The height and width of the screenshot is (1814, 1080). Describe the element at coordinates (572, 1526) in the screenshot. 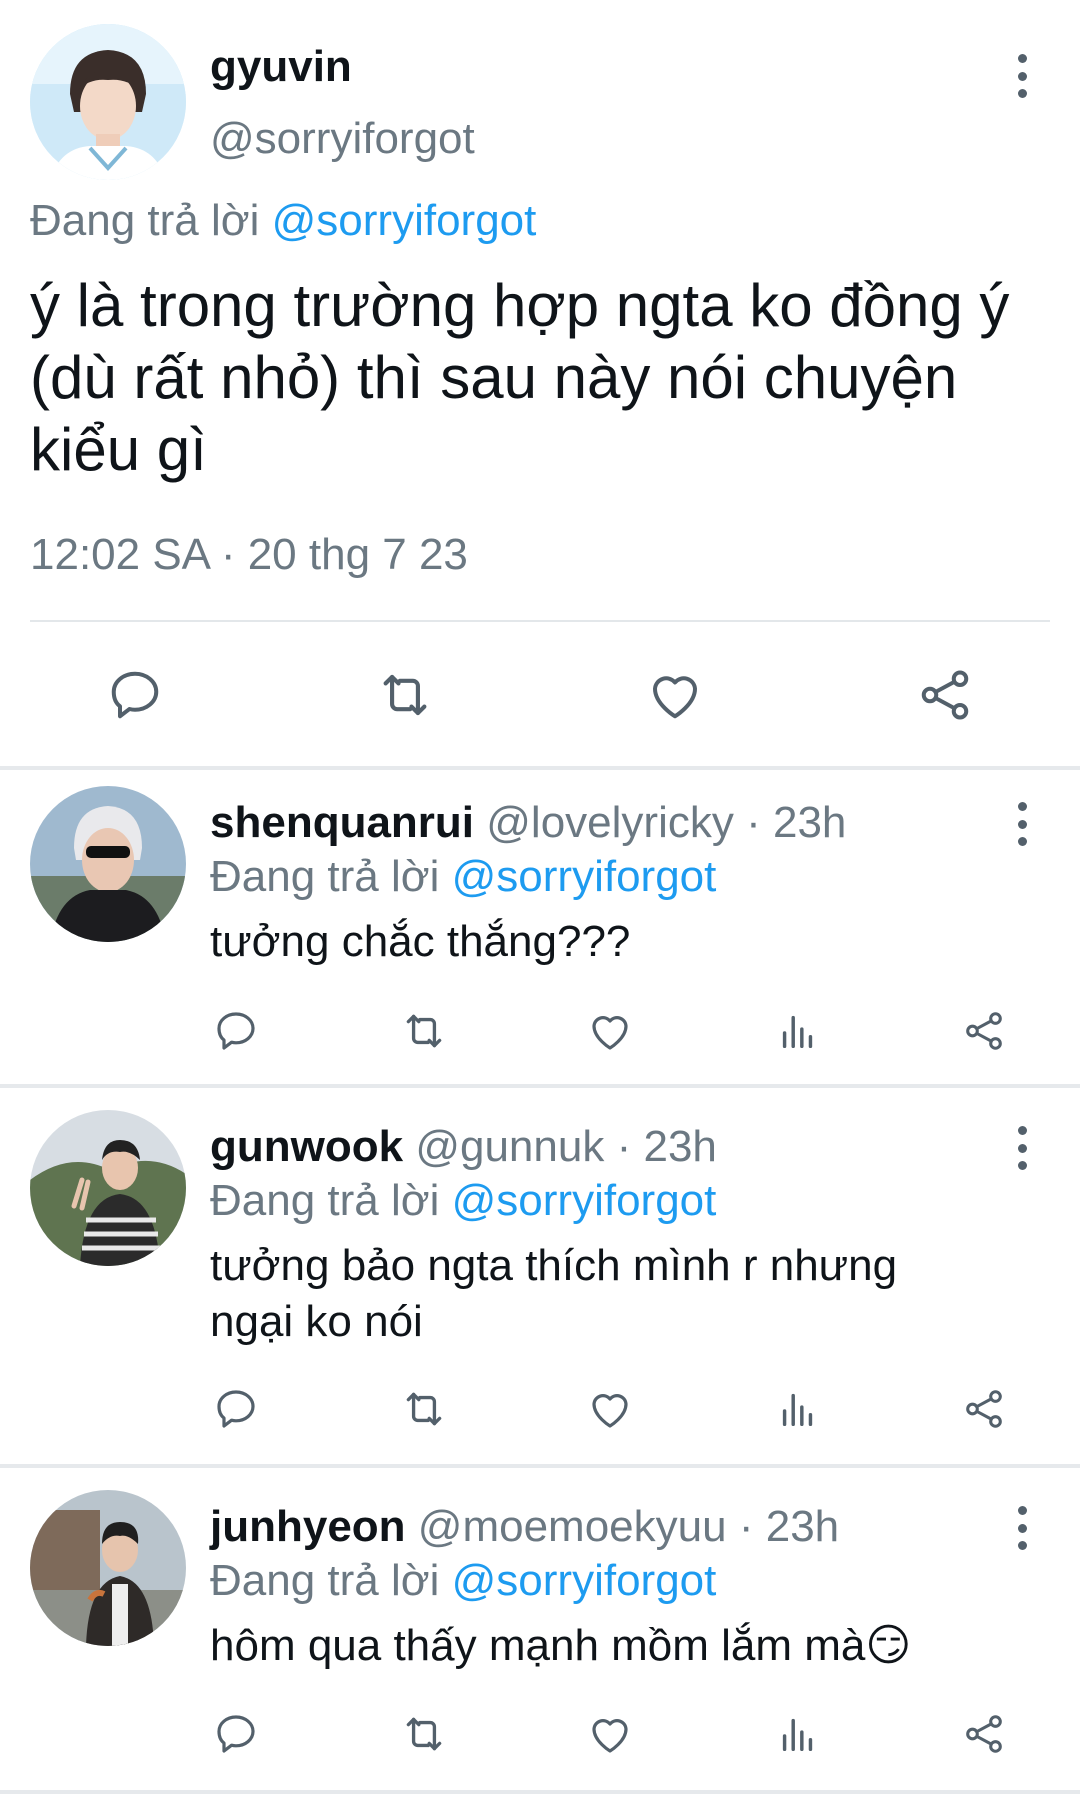

I see `author-handle: @moemoekyuu` at that location.